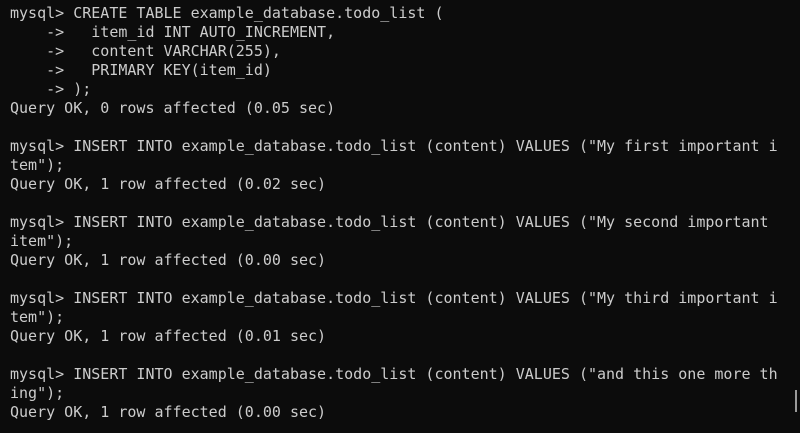  What do you see at coordinates (173, 108) in the screenshot?
I see `query-result-line: Query OK, 0 rows affected (0.05 sec)` at bounding box center [173, 108].